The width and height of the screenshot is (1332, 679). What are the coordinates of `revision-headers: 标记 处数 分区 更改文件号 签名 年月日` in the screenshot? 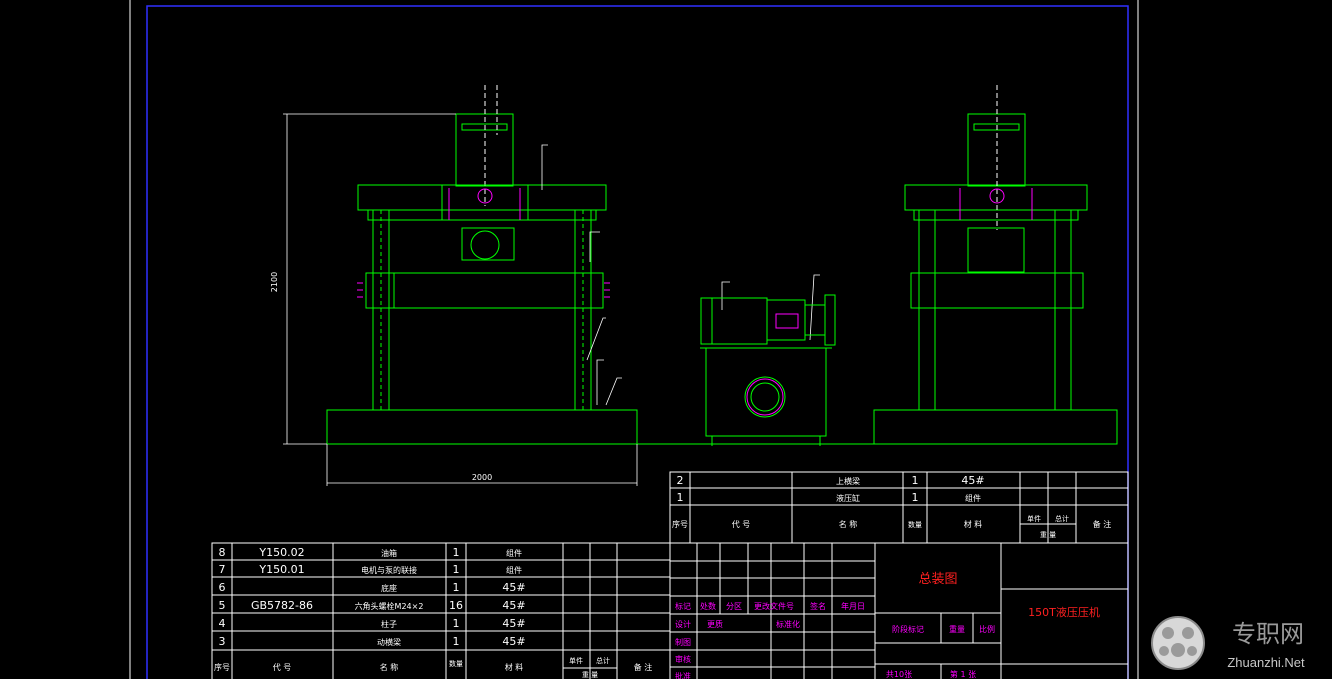 It's located at (770, 606).